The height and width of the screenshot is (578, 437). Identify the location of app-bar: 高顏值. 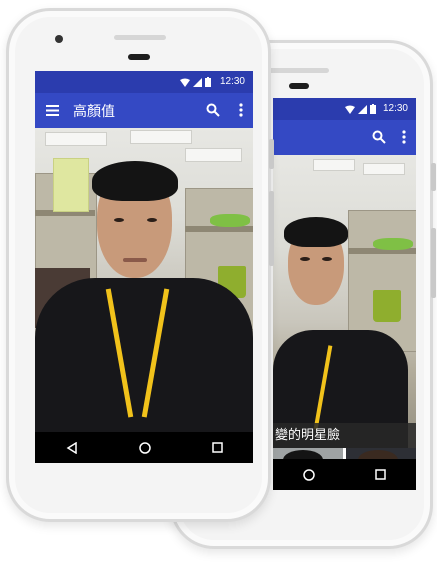
(144, 110).